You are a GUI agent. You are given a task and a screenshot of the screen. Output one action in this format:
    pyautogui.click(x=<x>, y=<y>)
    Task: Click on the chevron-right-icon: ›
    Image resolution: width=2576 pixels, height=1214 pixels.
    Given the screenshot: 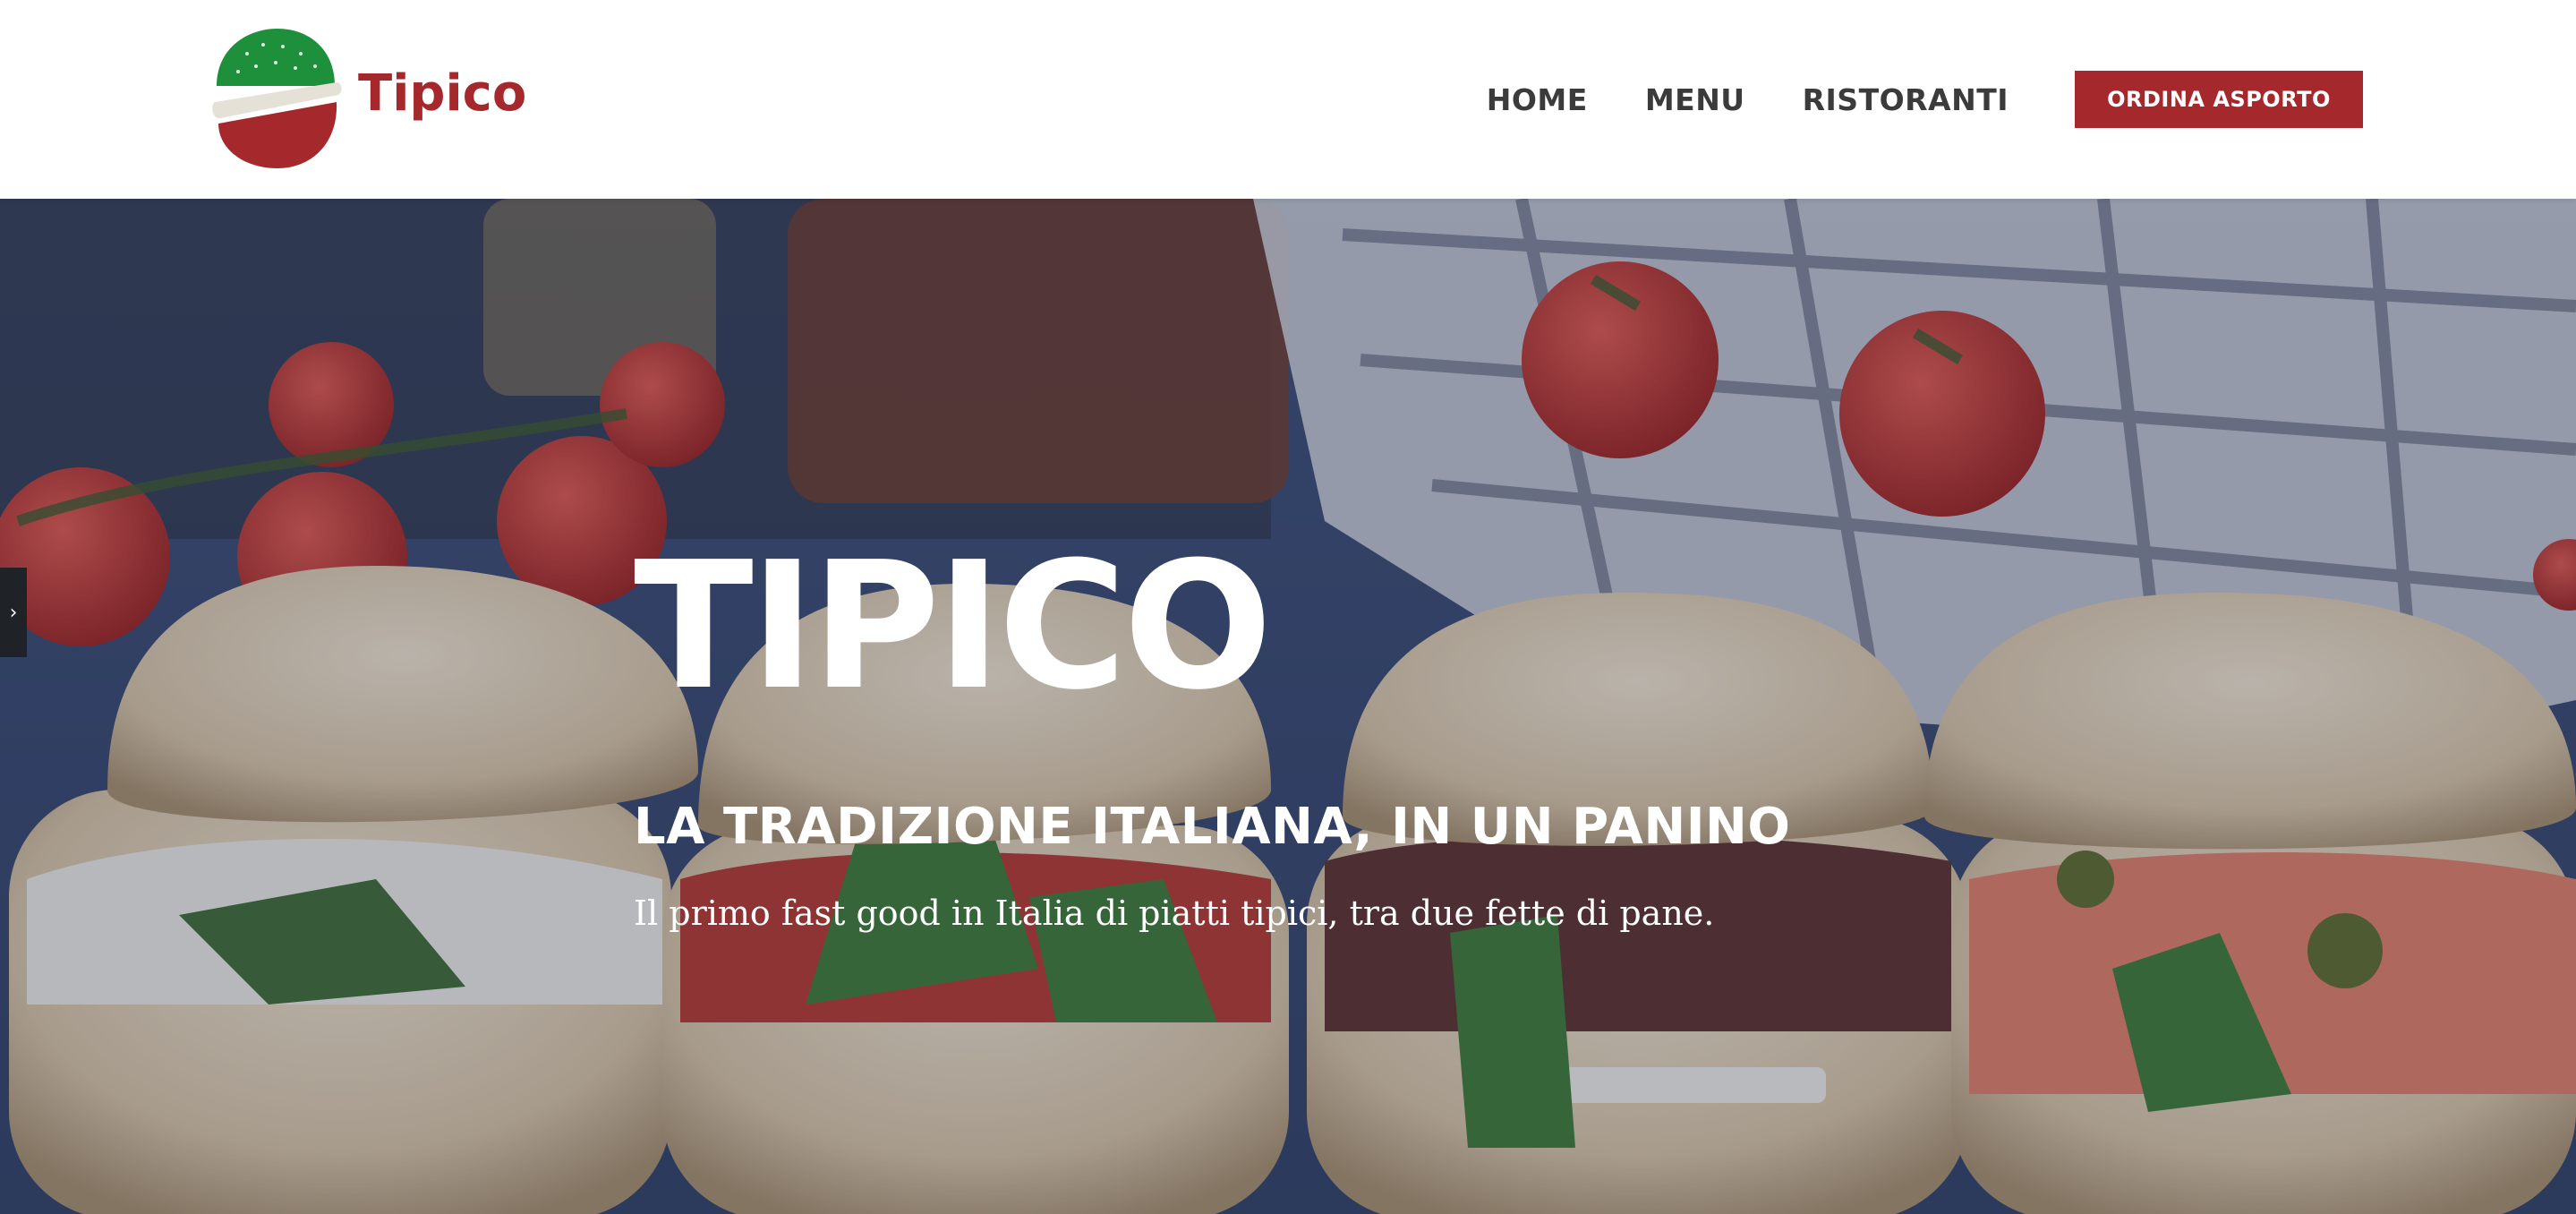 What is the action you would take?
    pyautogui.click(x=13, y=612)
    